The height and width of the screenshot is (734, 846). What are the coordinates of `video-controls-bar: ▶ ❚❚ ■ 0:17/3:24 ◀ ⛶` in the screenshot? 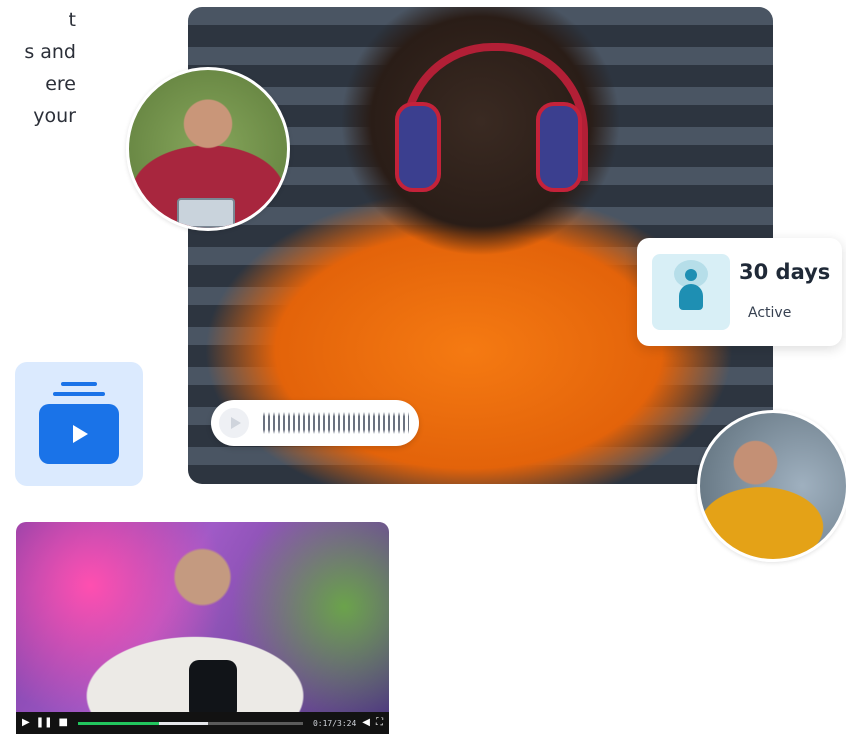 It's located at (202, 723).